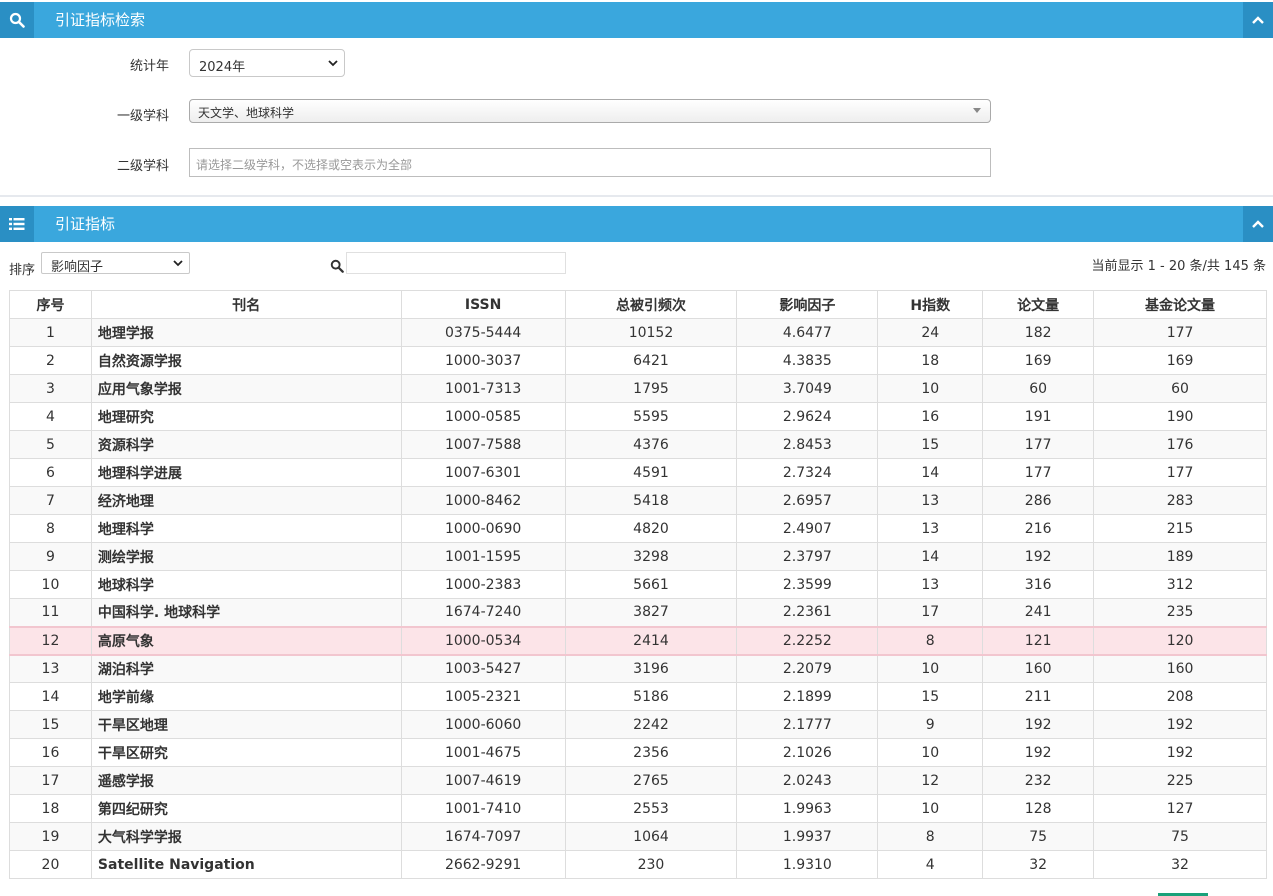 The height and width of the screenshot is (896, 1273). I want to click on cell-issn: 2662-9291, so click(483, 864).